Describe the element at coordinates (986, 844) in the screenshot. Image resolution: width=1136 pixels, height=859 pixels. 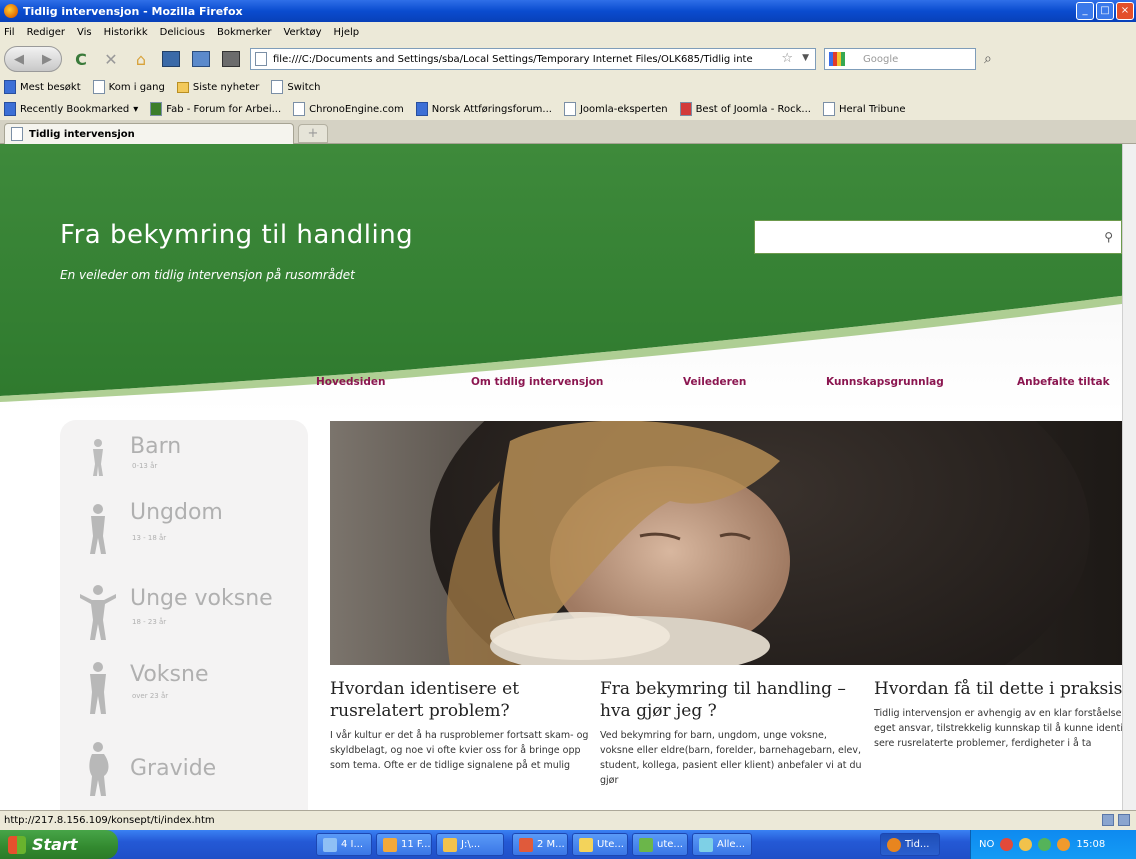
I see `language-indicator: NO` at that location.